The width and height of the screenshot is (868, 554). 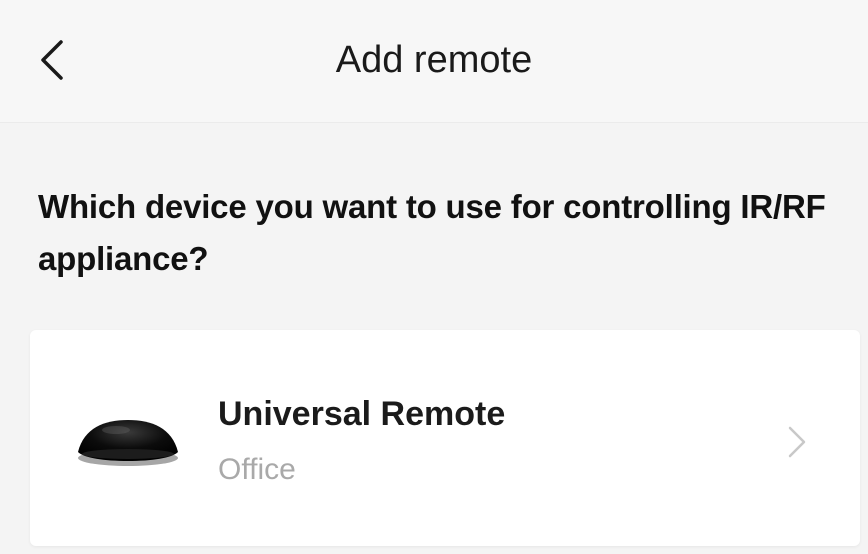 I want to click on ir-blaster-hub-icon, so click(x=128, y=443).